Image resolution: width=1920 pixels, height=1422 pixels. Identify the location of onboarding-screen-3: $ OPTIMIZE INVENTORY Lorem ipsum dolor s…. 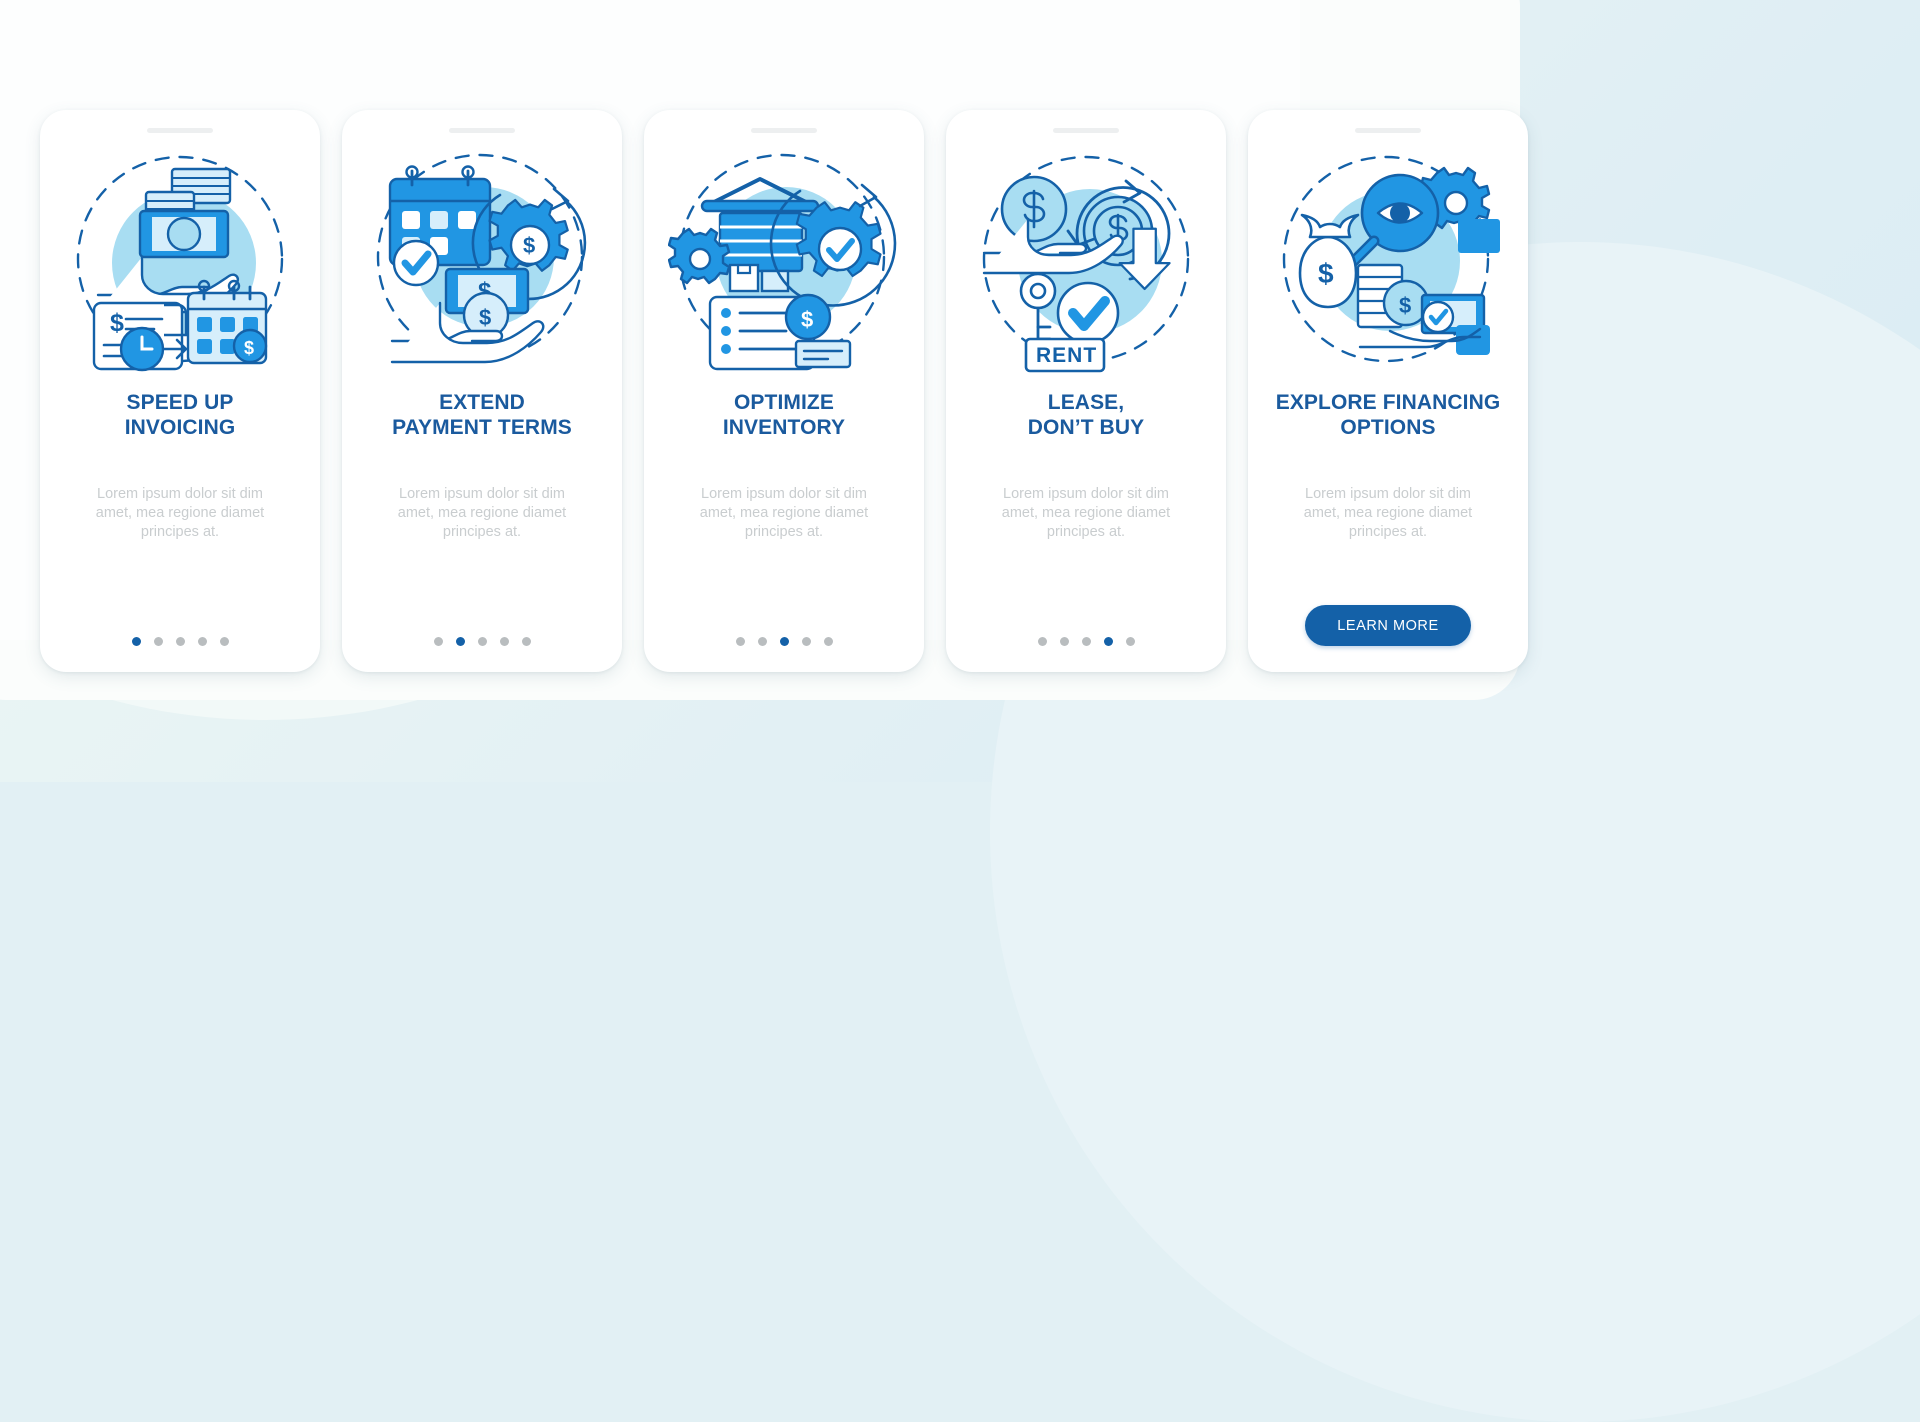
(784, 391).